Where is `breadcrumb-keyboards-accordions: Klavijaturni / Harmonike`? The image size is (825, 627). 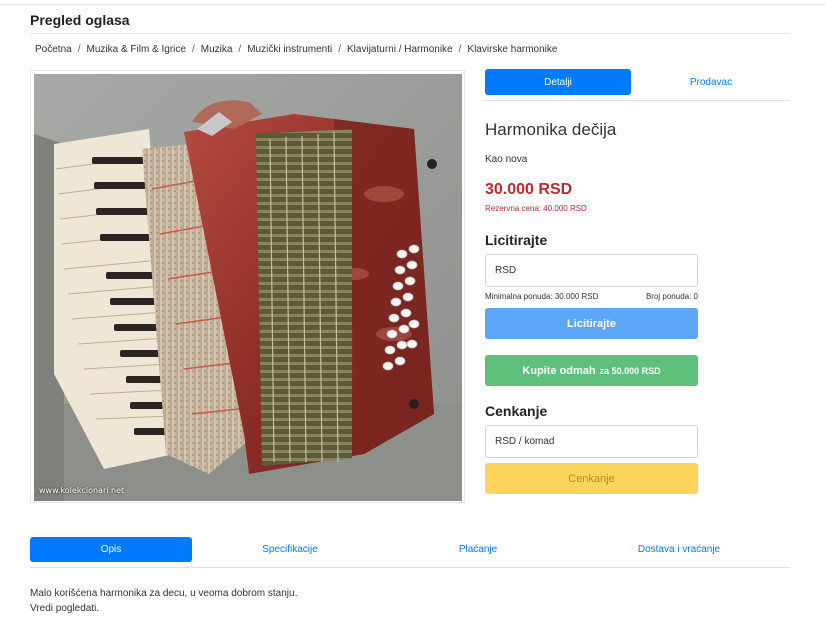 breadcrumb-keyboards-accordions: Klavijaturni / Harmonike is located at coordinates (400, 49).